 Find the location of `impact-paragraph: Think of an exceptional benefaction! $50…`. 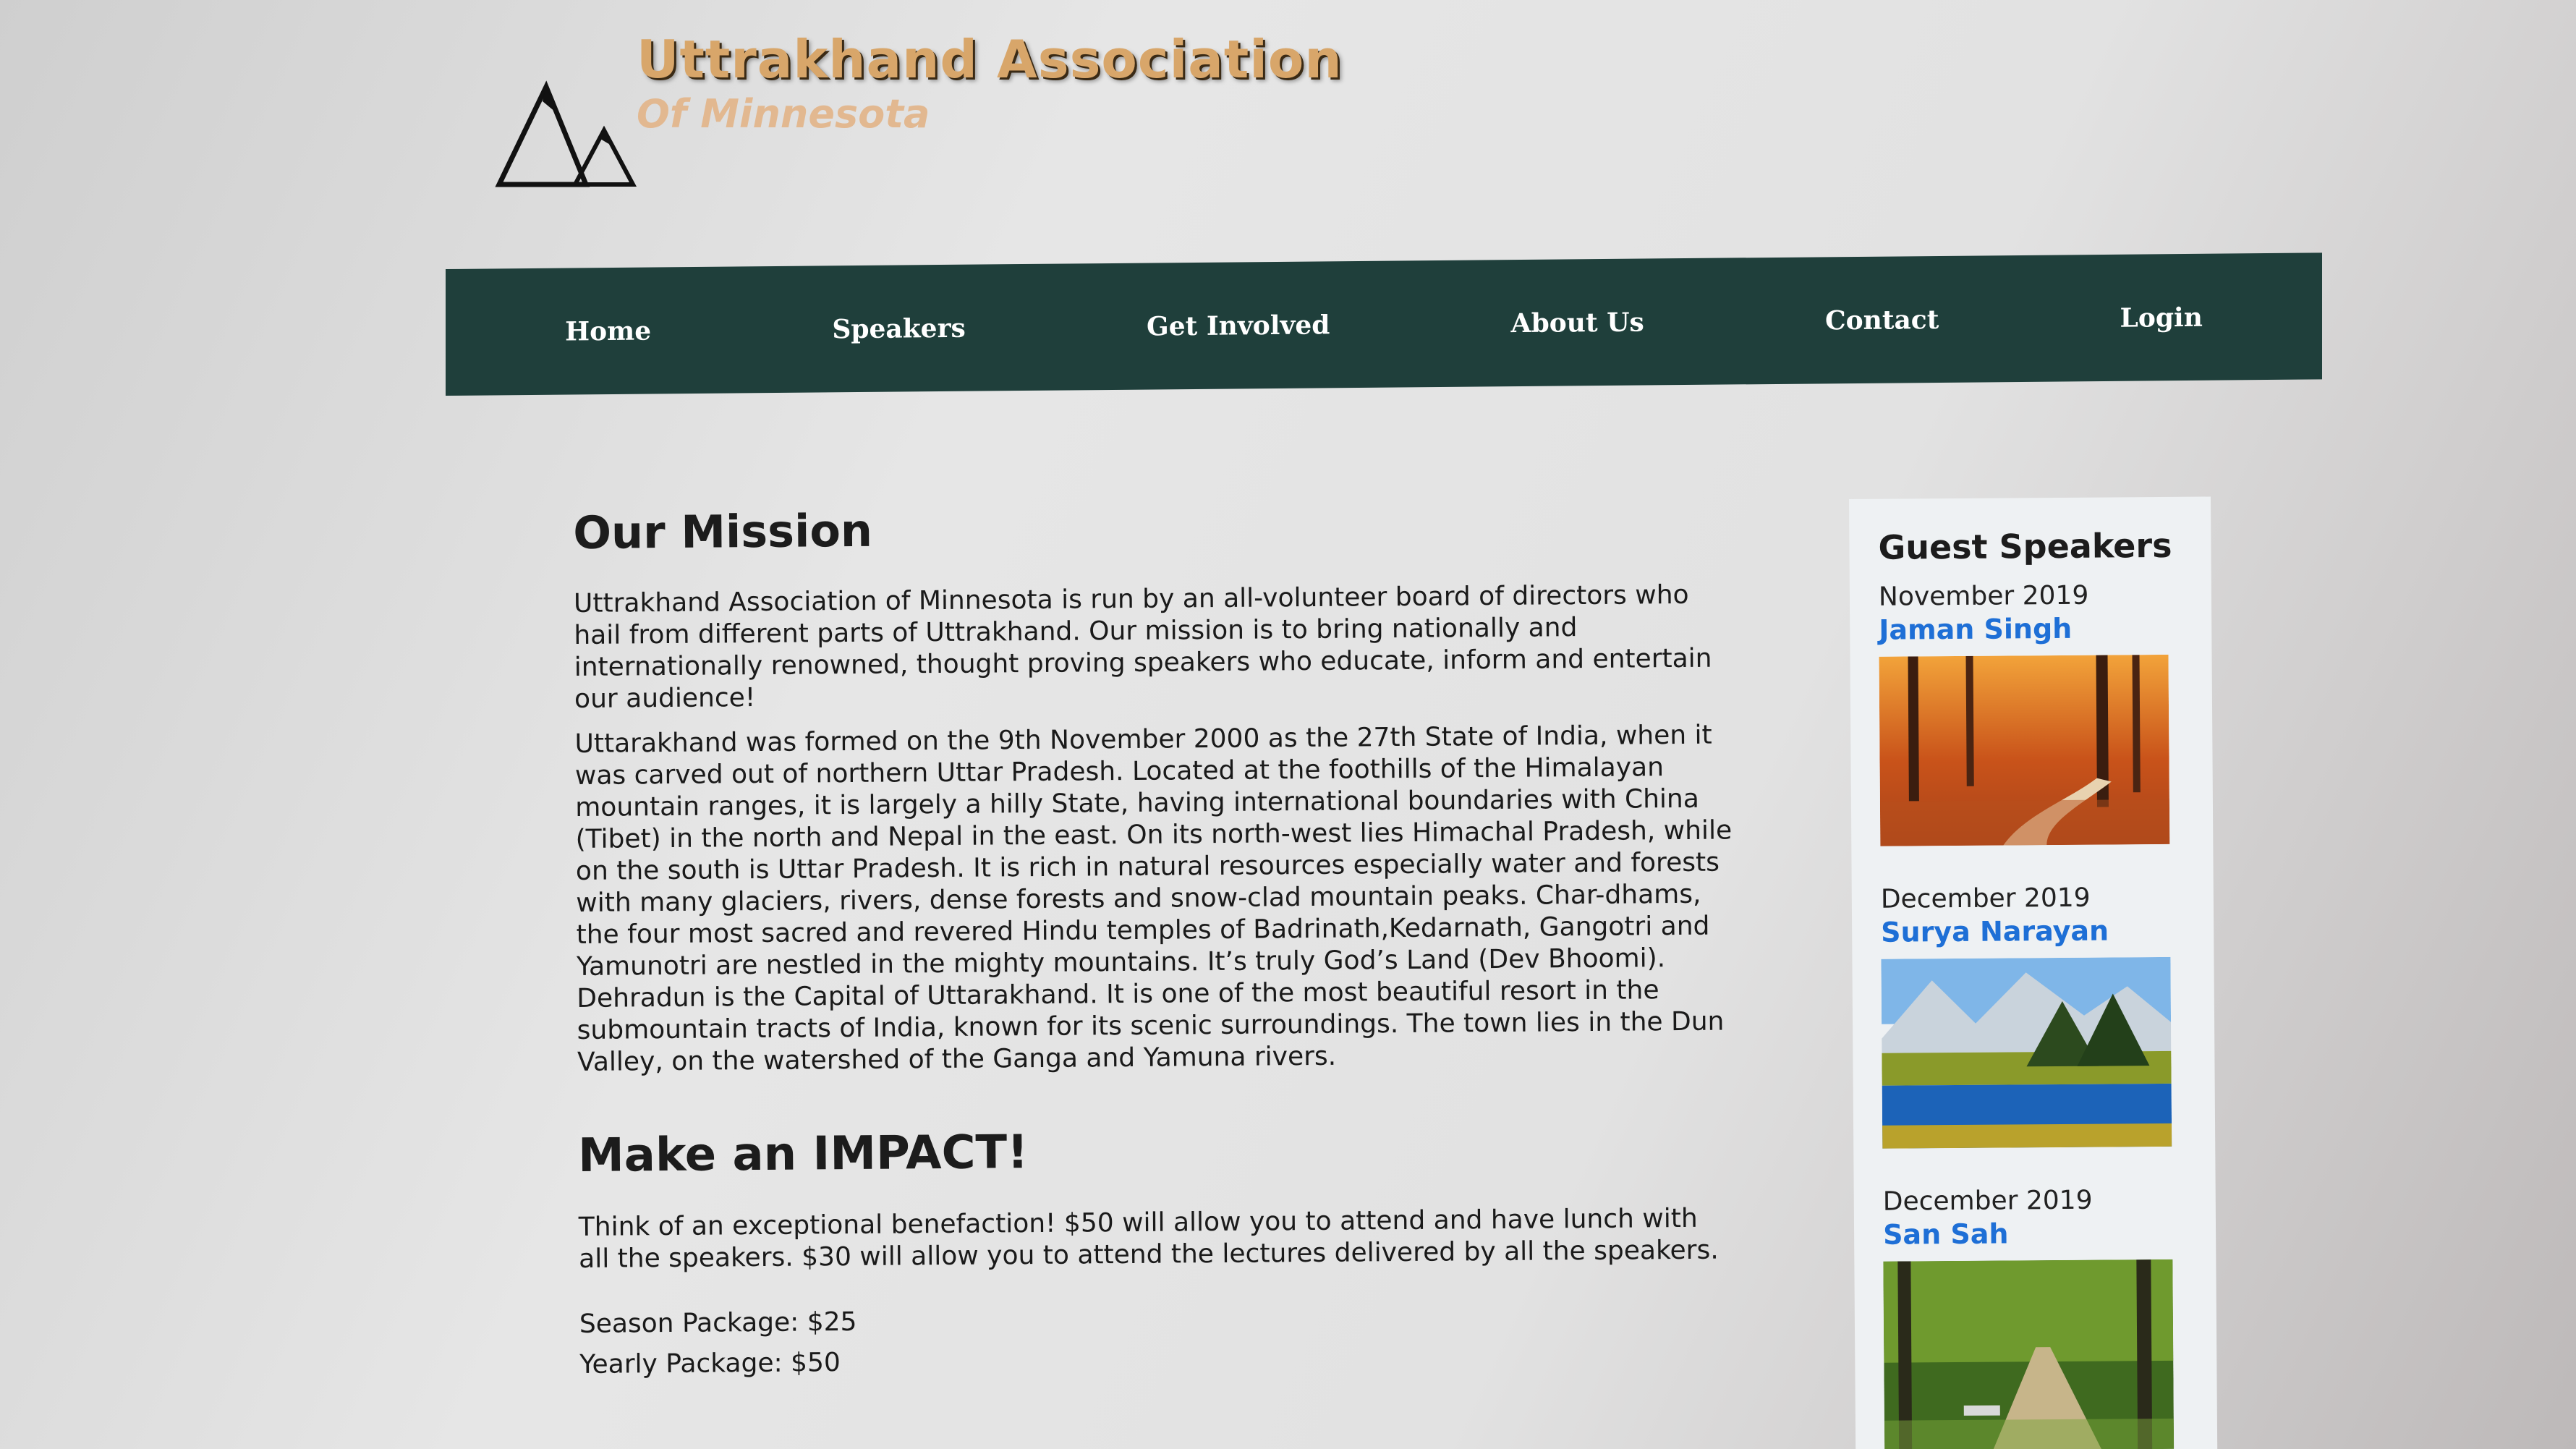

impact-paragraph: Think of an exceptional benefaction! $50… is located at coordinates (1148, 1238).